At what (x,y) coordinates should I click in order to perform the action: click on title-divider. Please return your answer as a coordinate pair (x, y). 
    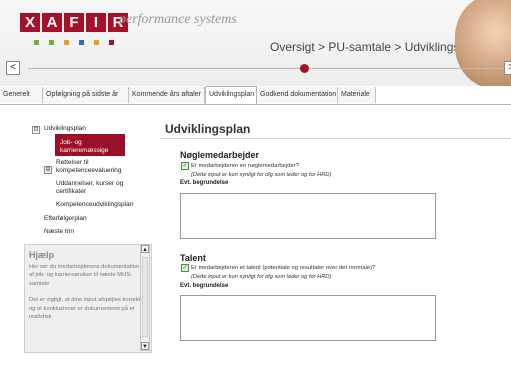
    Looking at the image, I should click on (335, 138).